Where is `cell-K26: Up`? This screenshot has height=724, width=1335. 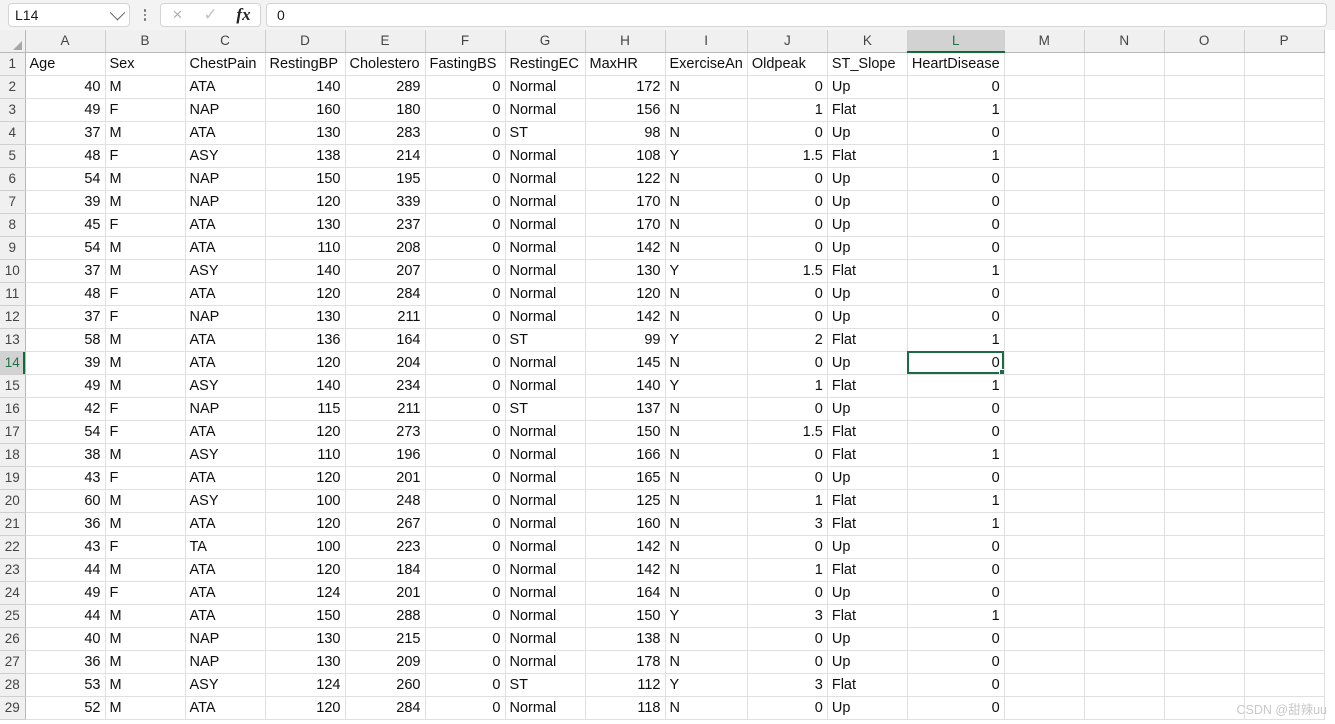 cell-K26: Up is located at coordinates (867, 639).